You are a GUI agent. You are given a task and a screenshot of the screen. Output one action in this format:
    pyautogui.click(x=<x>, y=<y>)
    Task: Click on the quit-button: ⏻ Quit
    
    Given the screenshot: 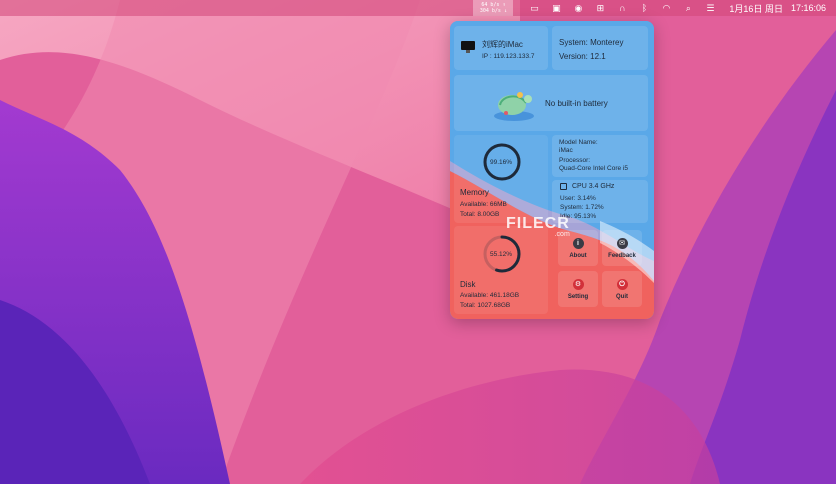 What is the action you would take?
    pyautogui.click(x=622, y=289)
    